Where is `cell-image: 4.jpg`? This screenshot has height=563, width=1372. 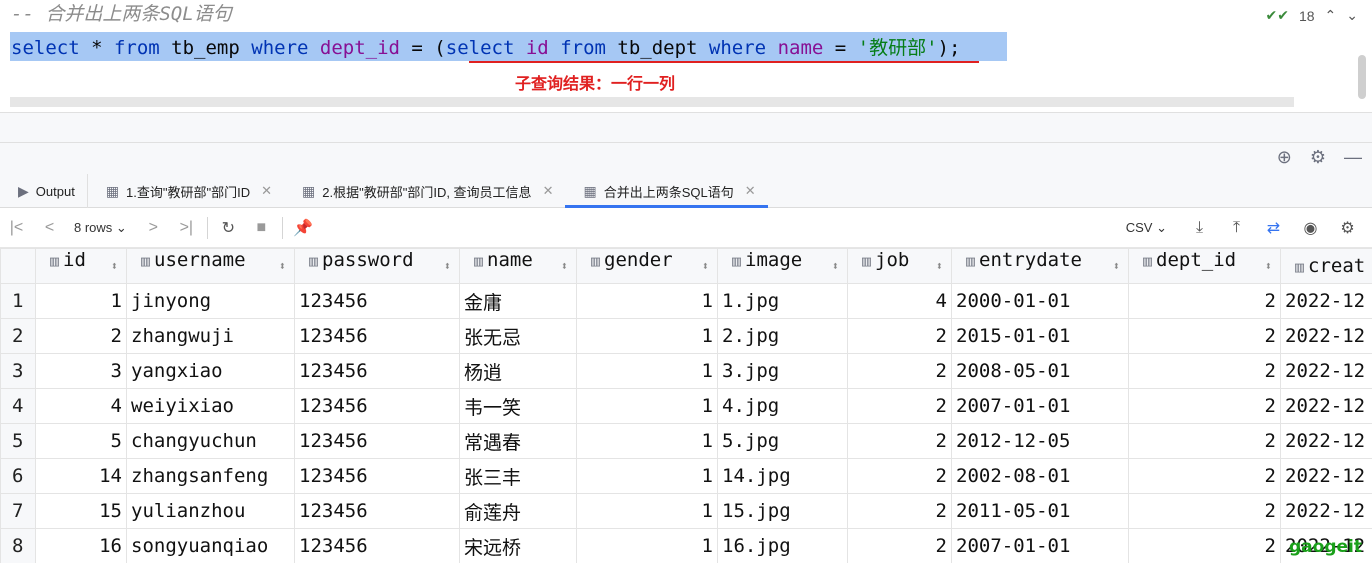 cell-image: 4.jpg is located at coordinates (782, 406).